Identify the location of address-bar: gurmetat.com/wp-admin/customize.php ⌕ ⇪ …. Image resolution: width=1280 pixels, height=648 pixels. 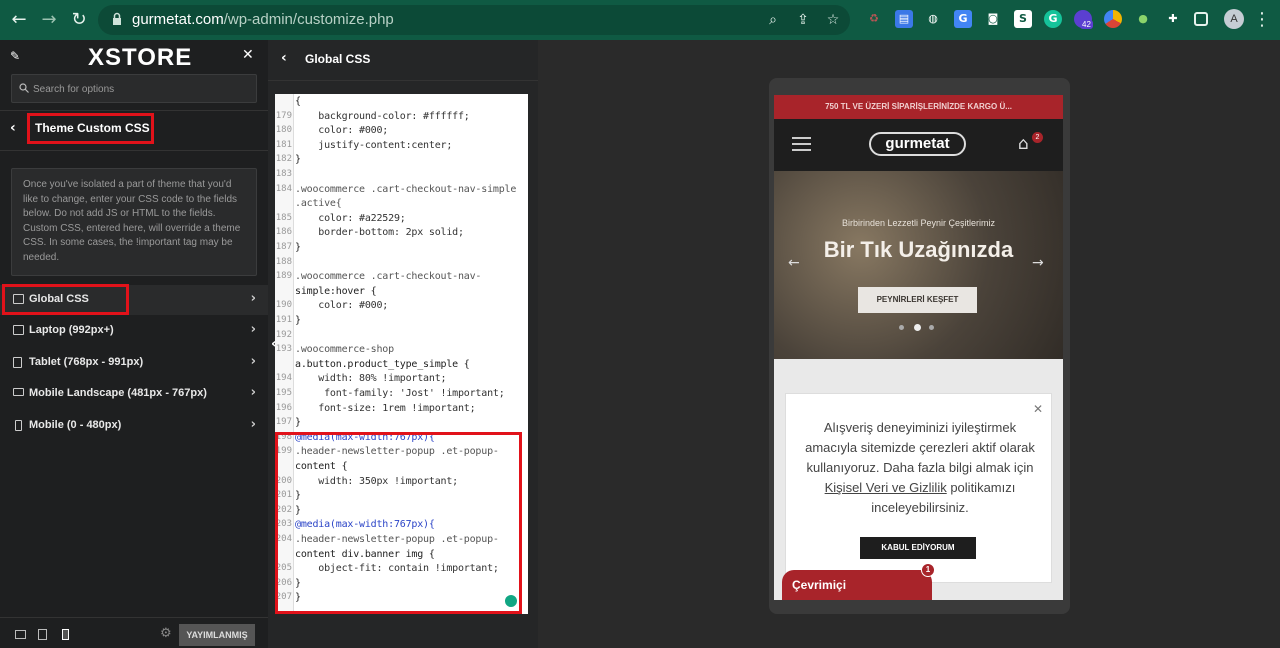
(474, 20).